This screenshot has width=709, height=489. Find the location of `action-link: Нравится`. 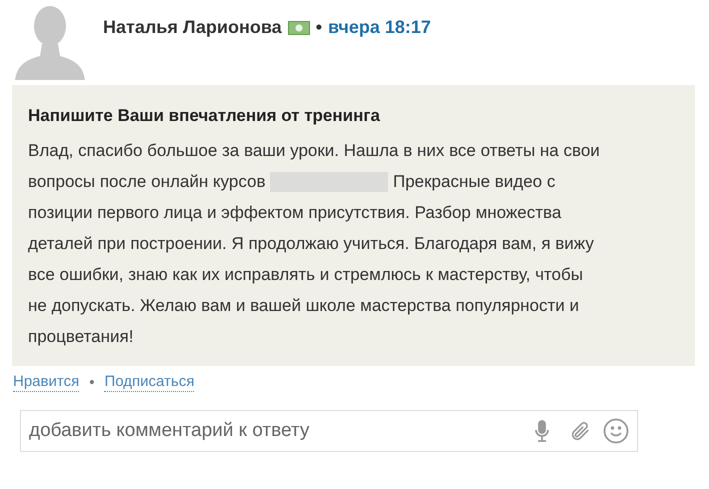

action-link: Нравится is located at coordinates (46, 382).